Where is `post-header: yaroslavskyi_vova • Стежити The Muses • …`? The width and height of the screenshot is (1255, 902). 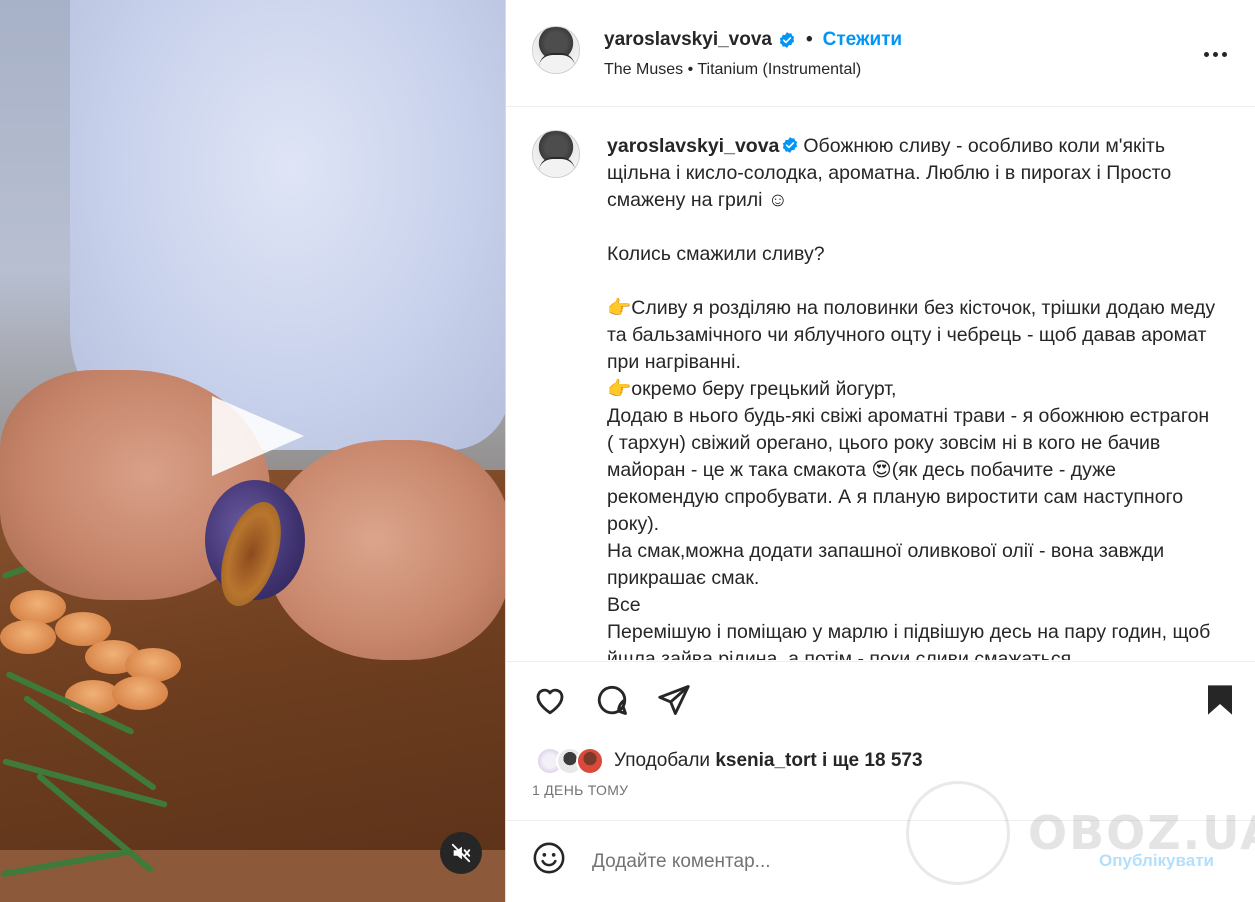
post-header: yaroslavskyi_vova • Стежити The Muses • … is located at coordinates (882, 56).